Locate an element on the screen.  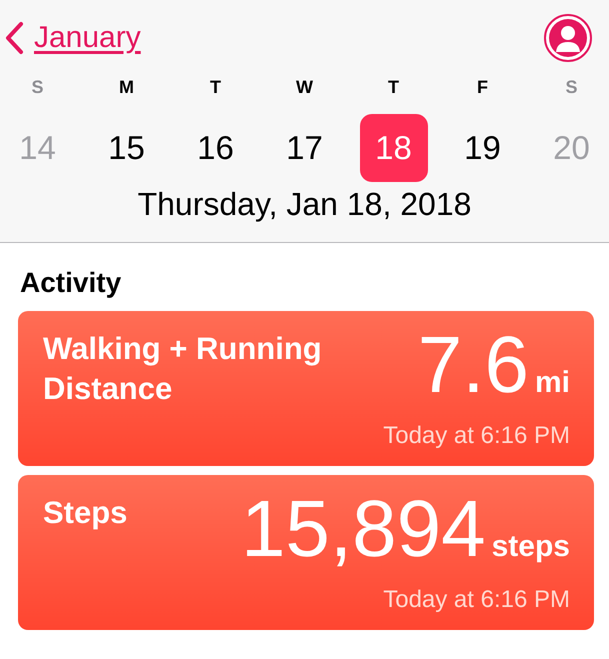
card-value: 15,894 is located at coordinates (363, 529).